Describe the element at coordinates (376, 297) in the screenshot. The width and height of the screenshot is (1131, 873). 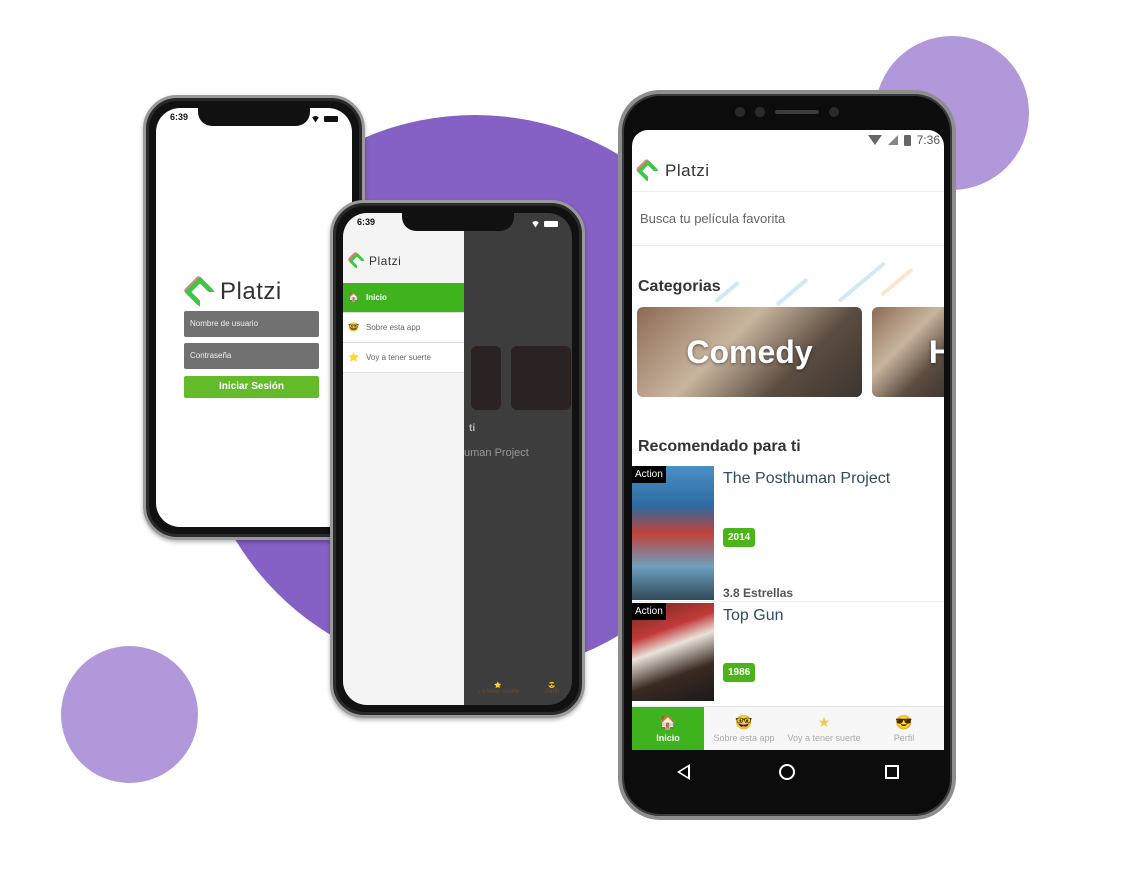
I see `drawer-item-label: Inicio` at that location.